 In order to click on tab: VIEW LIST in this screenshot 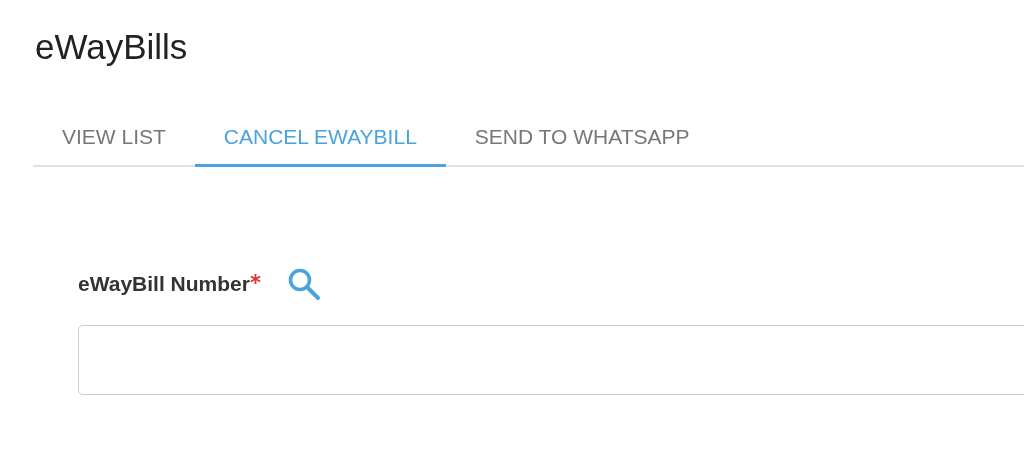, I will do `click(114, 139)`.